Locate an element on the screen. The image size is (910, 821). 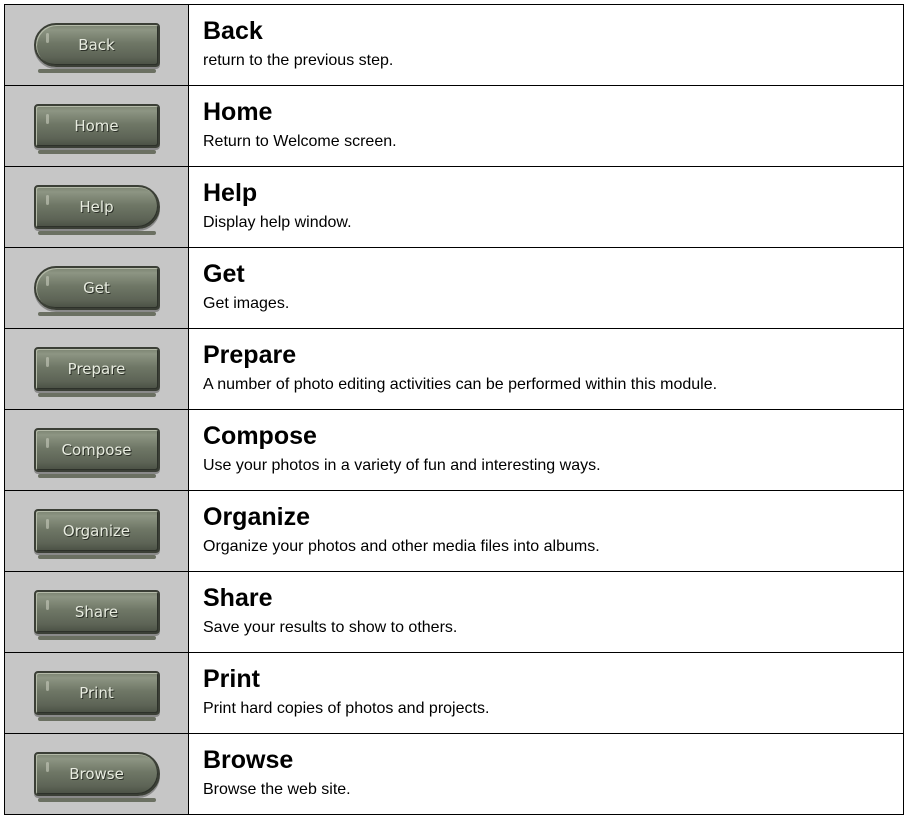
organize-button: Organize is located at coordinates (96, 534).